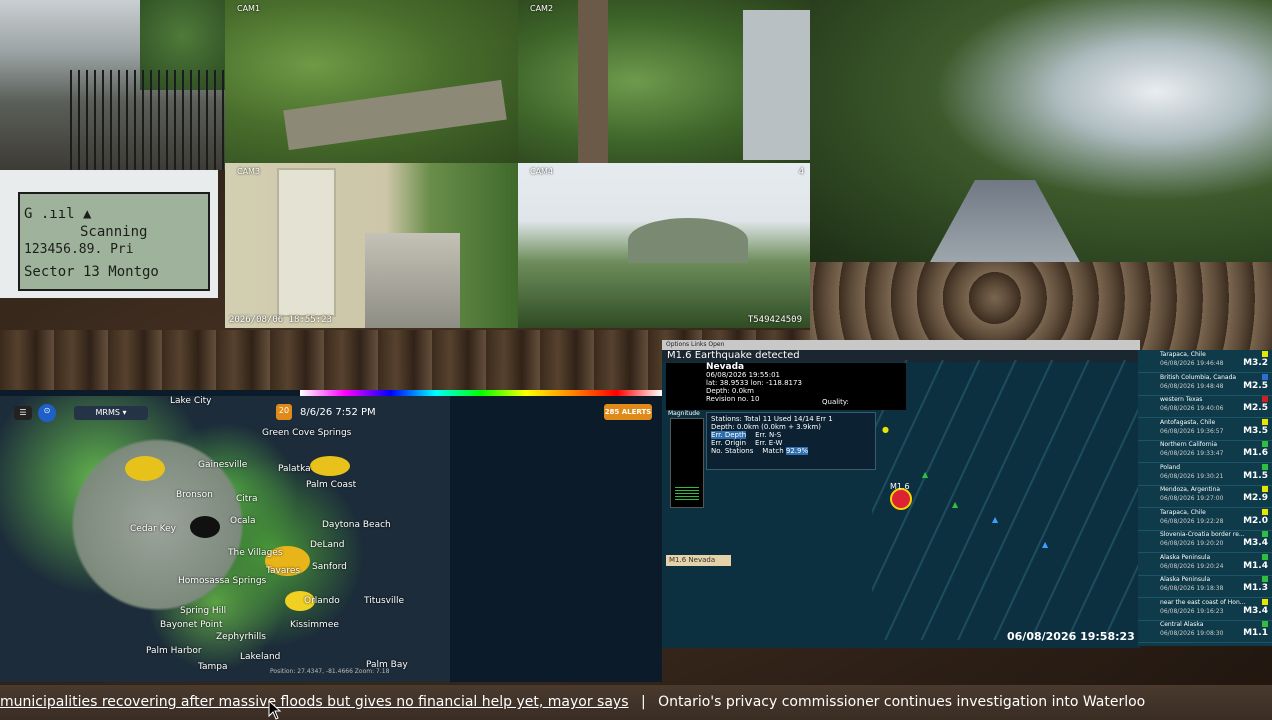 The image size is (1272, 720). I want to click on radar-city-label: The Villages, so click(255, 553).